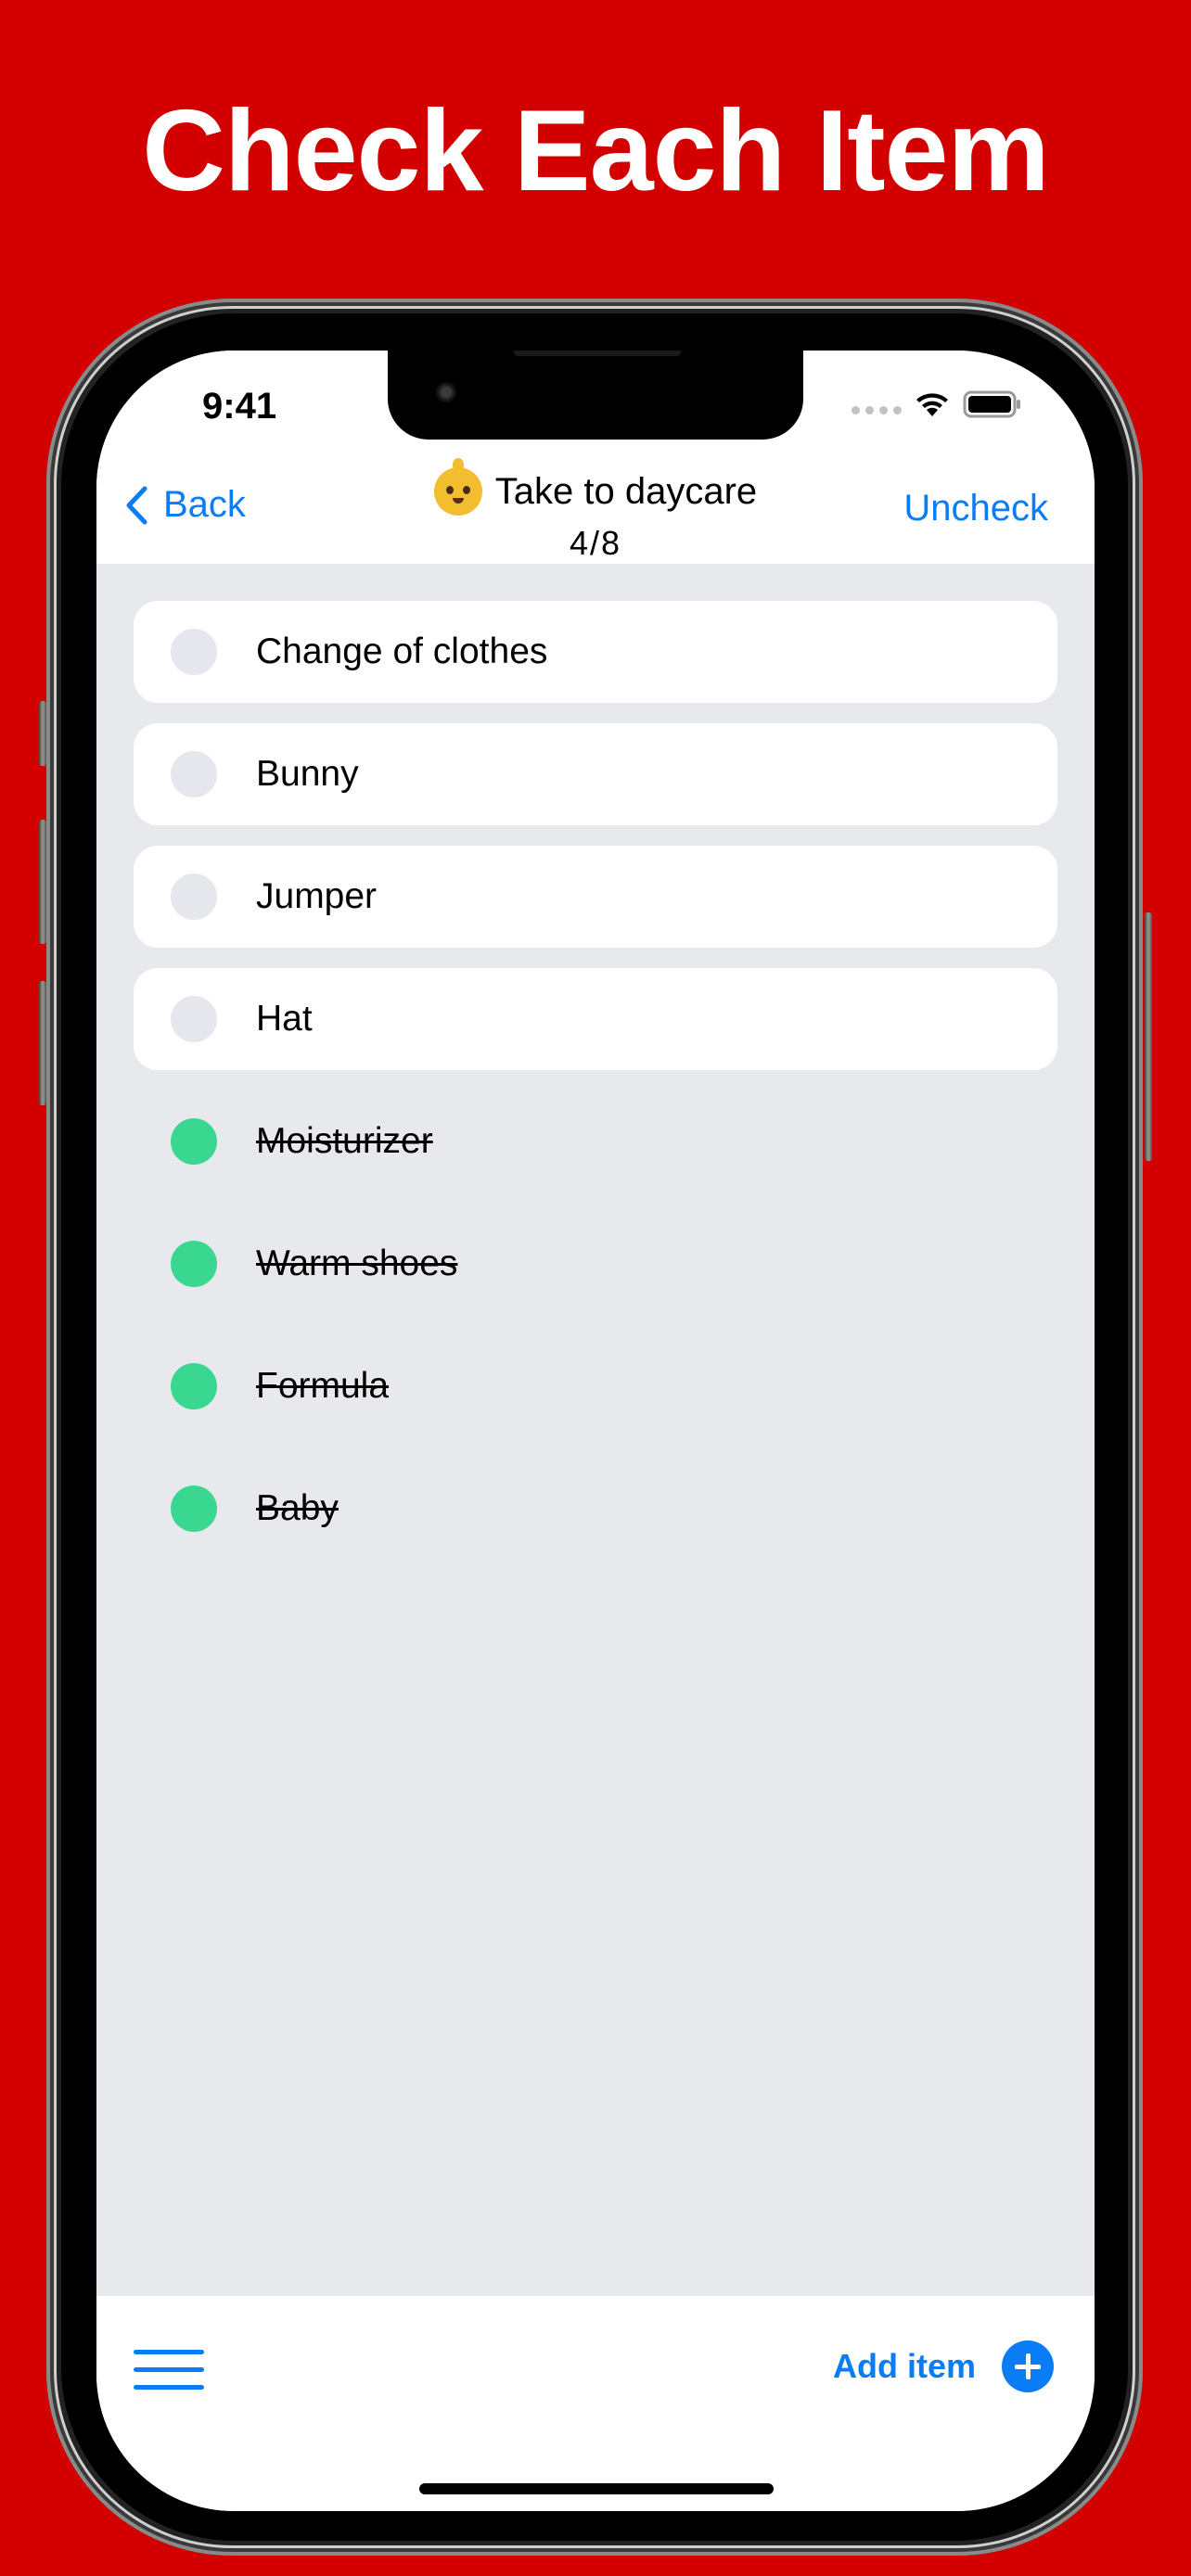 The height and width of the screenshot is (2576, 1191). What do you see at coordinates (595, 2404) in the screenshot?
I see `bottom-toolbar: Add item` at bounding box center [595, 2404].